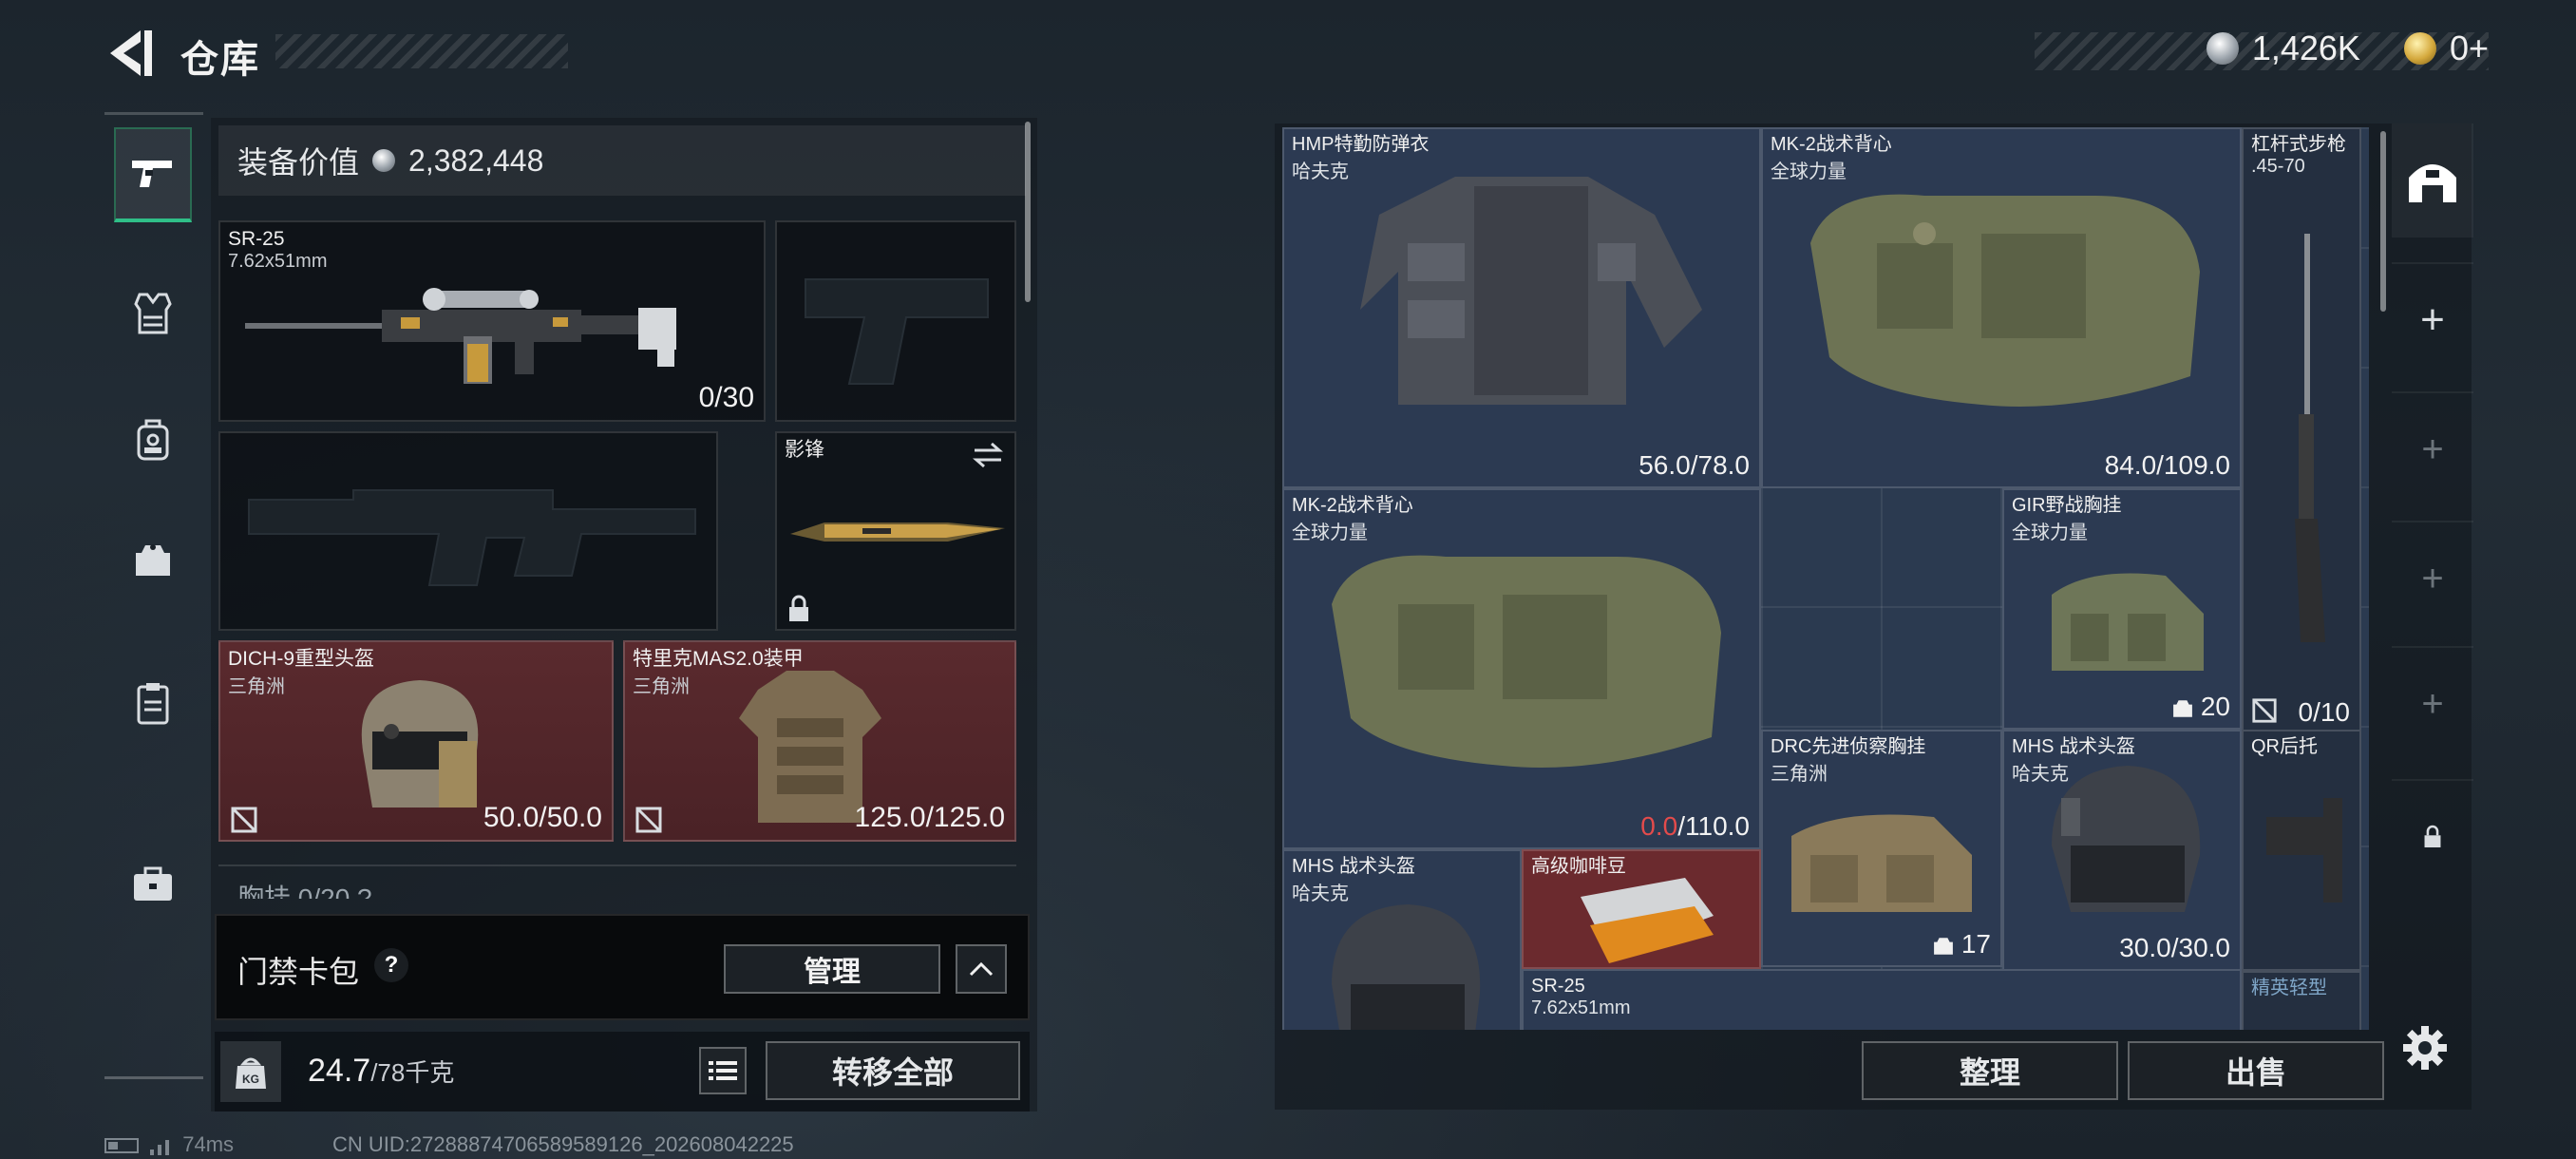  Describe the element at coordinates (2301, 850) in the screenshot. I see `stash-item: QR后托` at that location.